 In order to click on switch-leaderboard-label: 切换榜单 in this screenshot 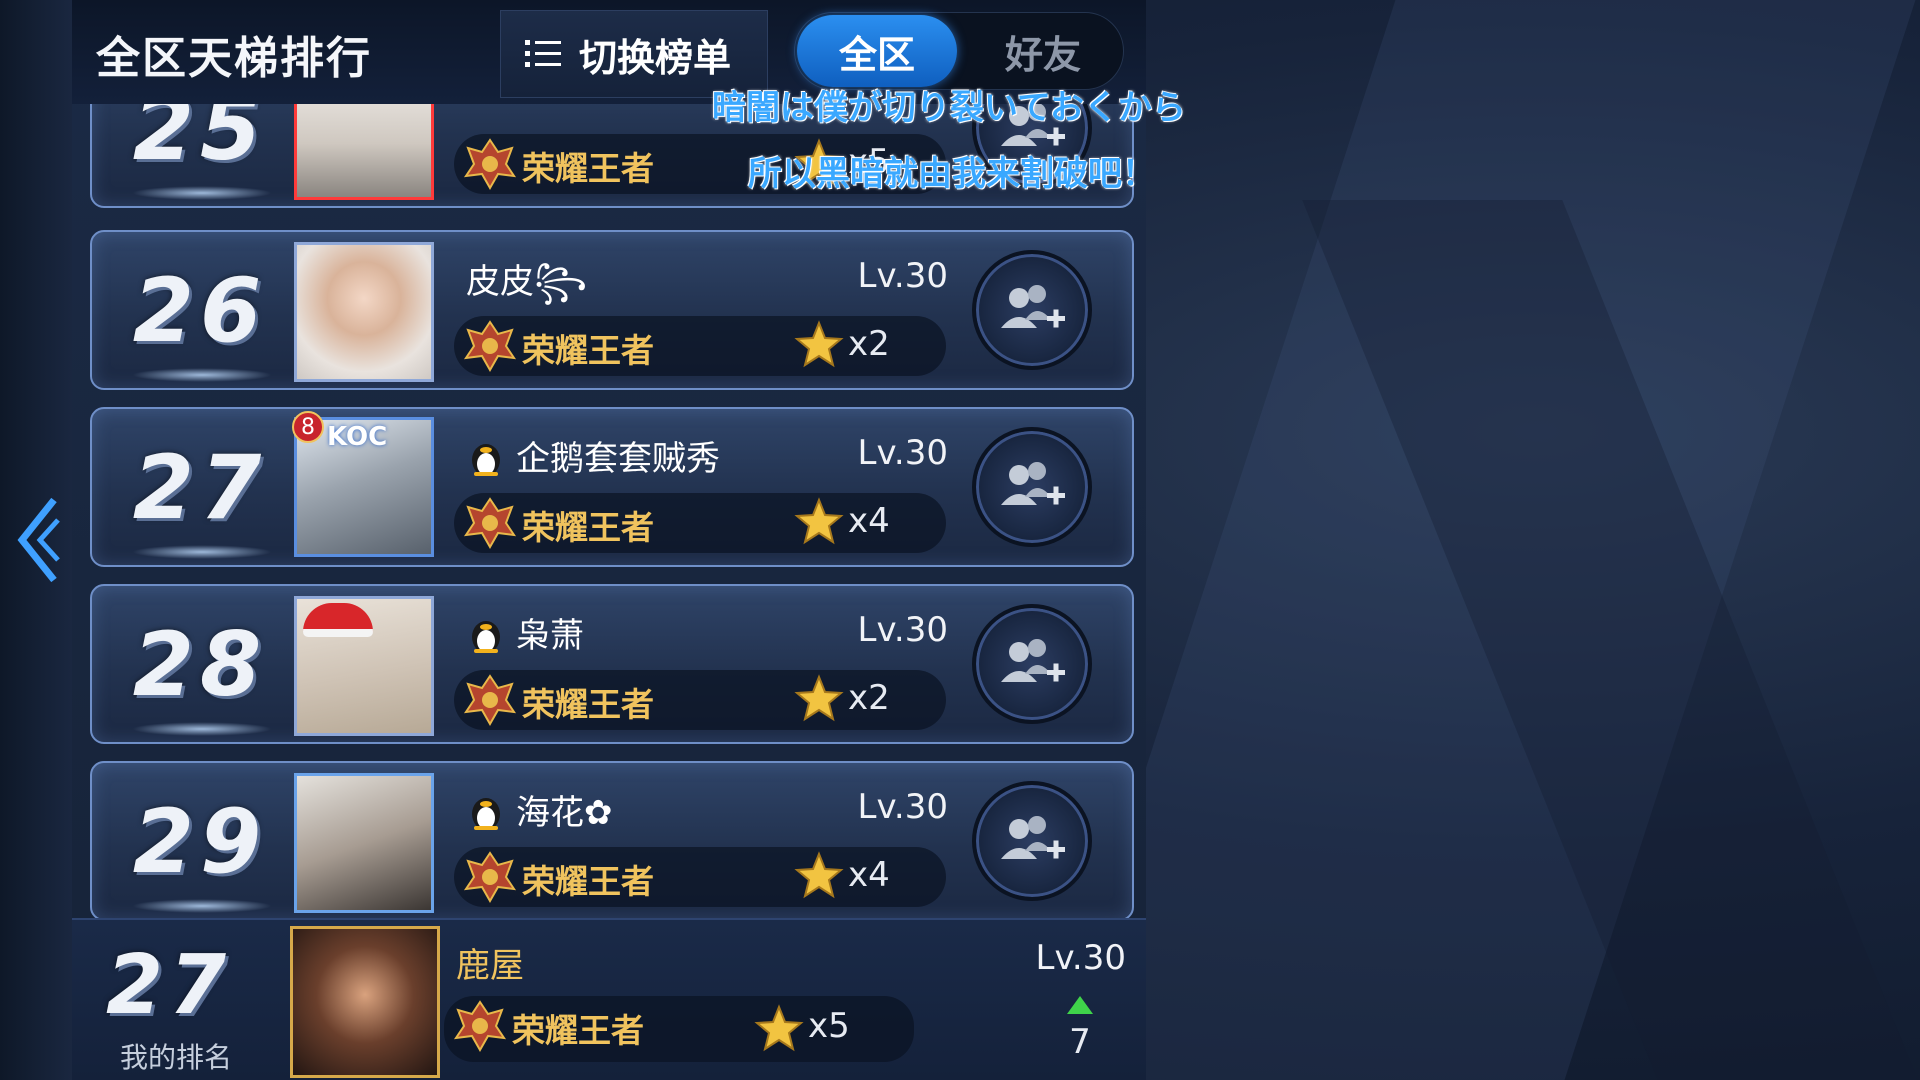, I will do `click(655, 57)`.